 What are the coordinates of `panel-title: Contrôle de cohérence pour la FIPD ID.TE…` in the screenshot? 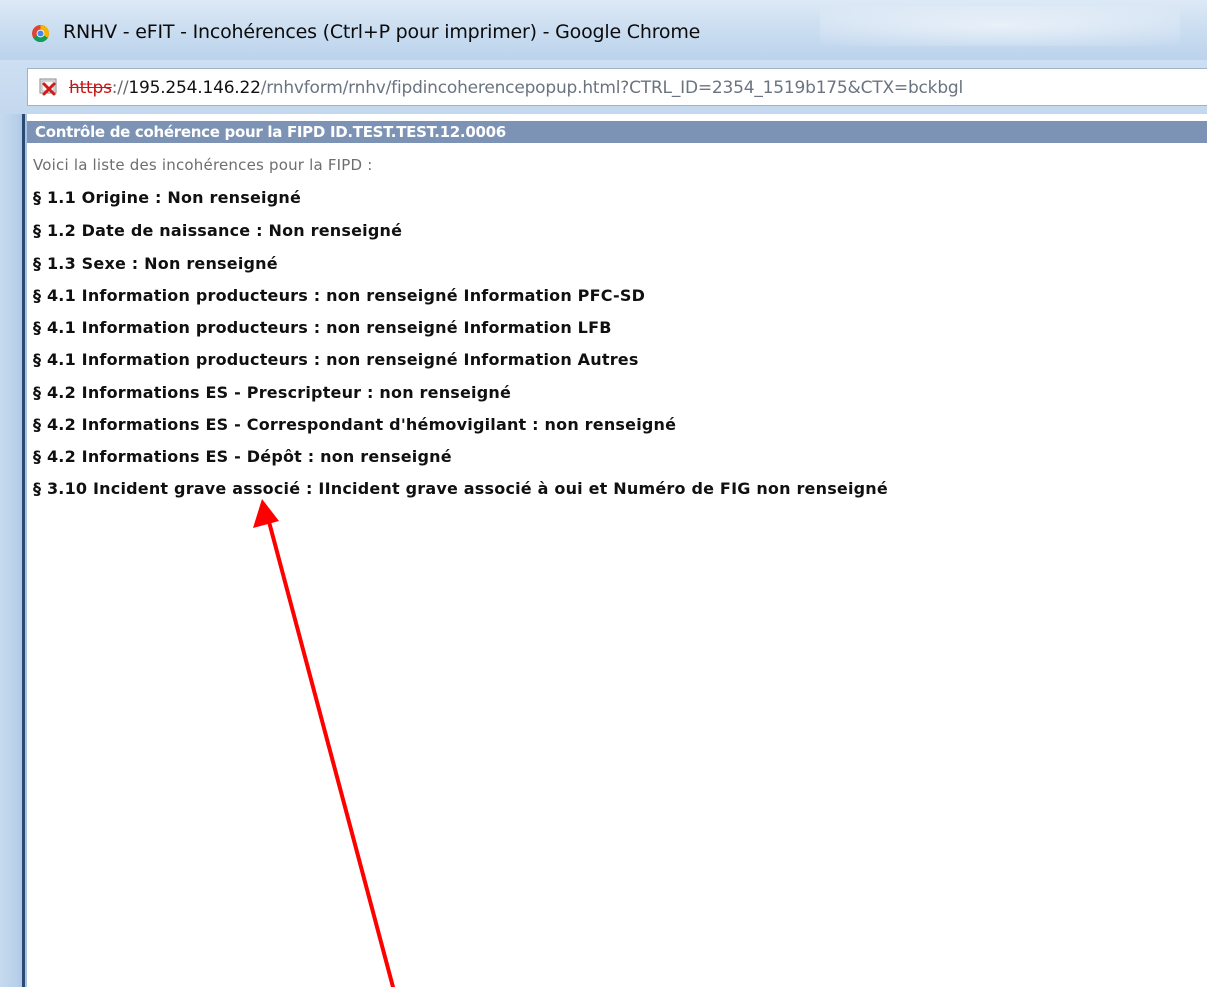 It's located at (270, 132).